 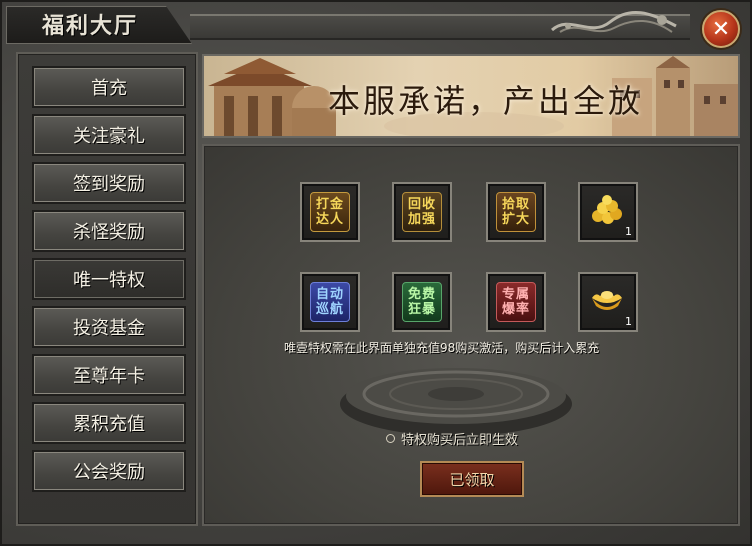 I want to click on close-icon: ✕, so click(x=721, y=29).